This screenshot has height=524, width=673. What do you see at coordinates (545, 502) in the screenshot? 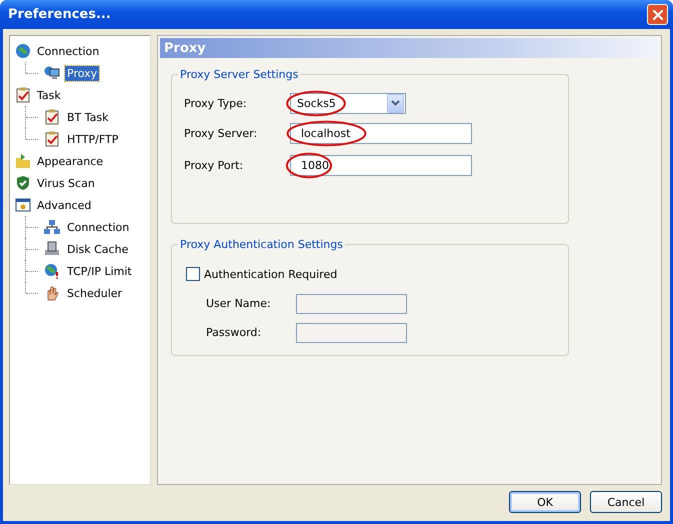
I see `ok-button: OK` at bounding box center [545, 502].